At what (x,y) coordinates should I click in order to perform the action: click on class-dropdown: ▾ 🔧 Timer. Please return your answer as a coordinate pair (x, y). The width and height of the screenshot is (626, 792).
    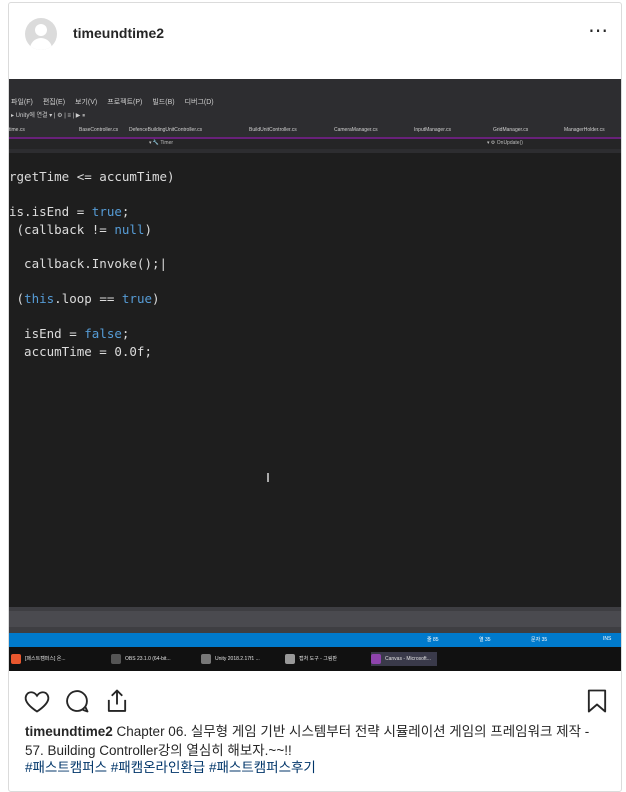
    Looking at the image, I should click on (161, 143).